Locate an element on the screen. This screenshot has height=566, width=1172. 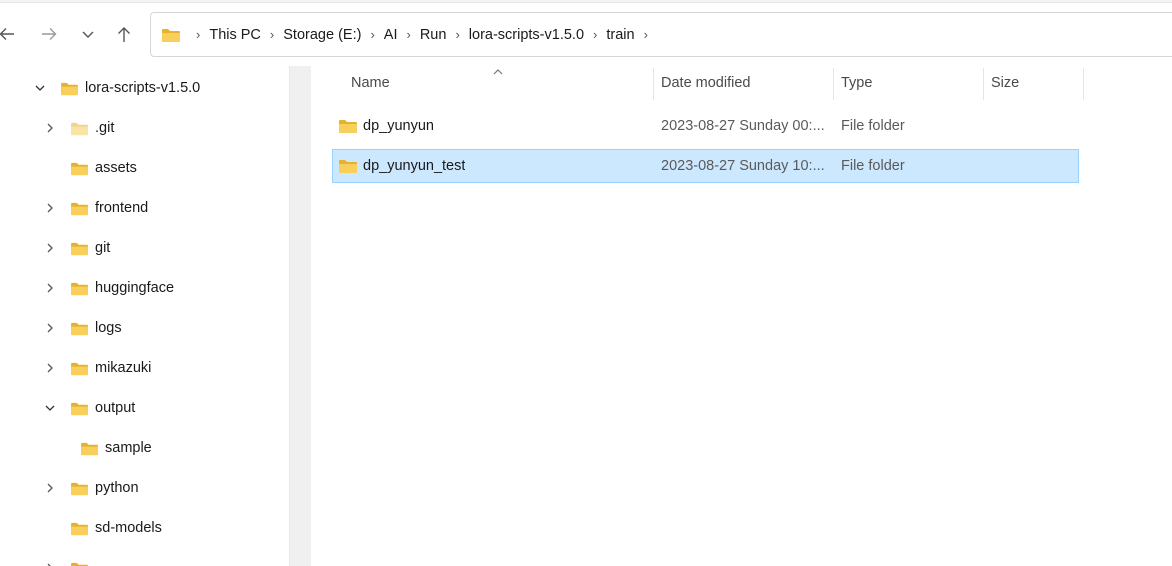
tree-item-output: output is located at coordinates (90, 408).